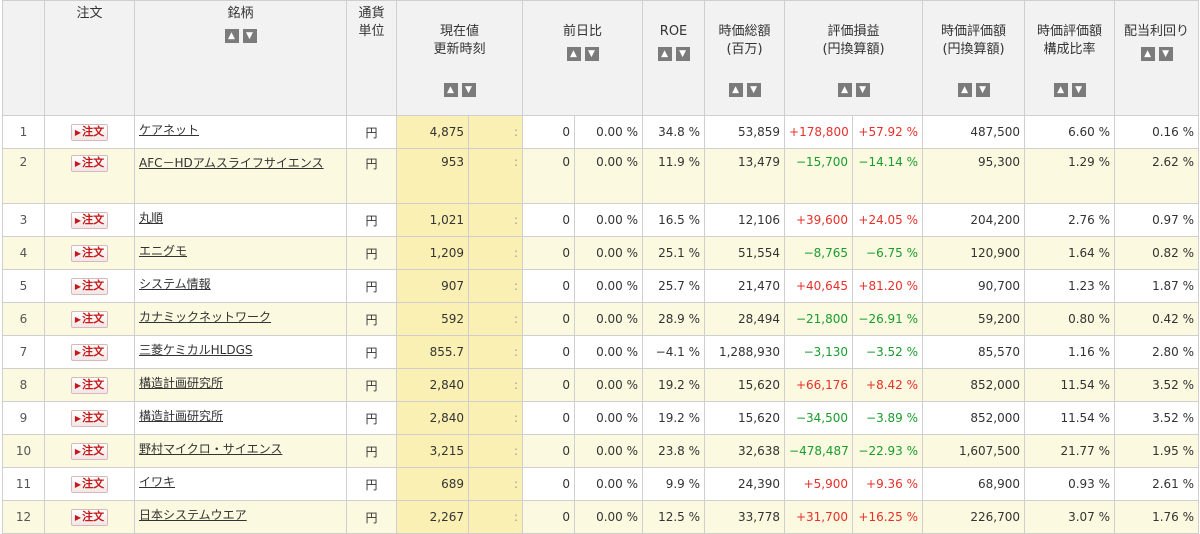  Describe the element at coordinates (240, 418) in the screenshot. I see `stock-name-cell: 構造計画研究所` at that location.